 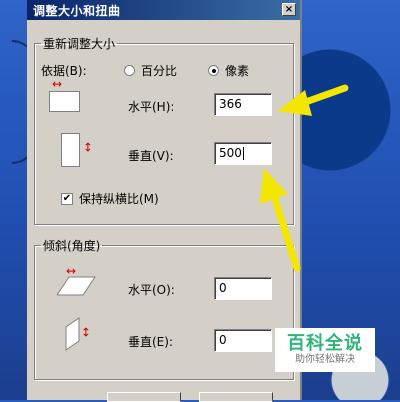 I want to click on pixel-option: 像素, so click(x=228, y=70).